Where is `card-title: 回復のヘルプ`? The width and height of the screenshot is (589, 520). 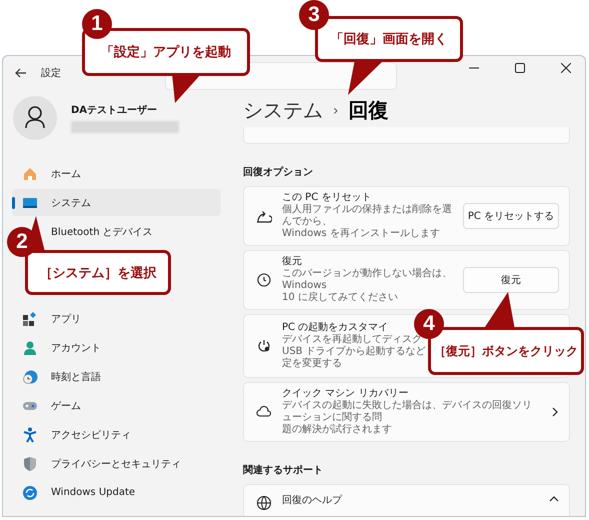
card-title: 回復のヘルプ is located at coordinates (312, 501).